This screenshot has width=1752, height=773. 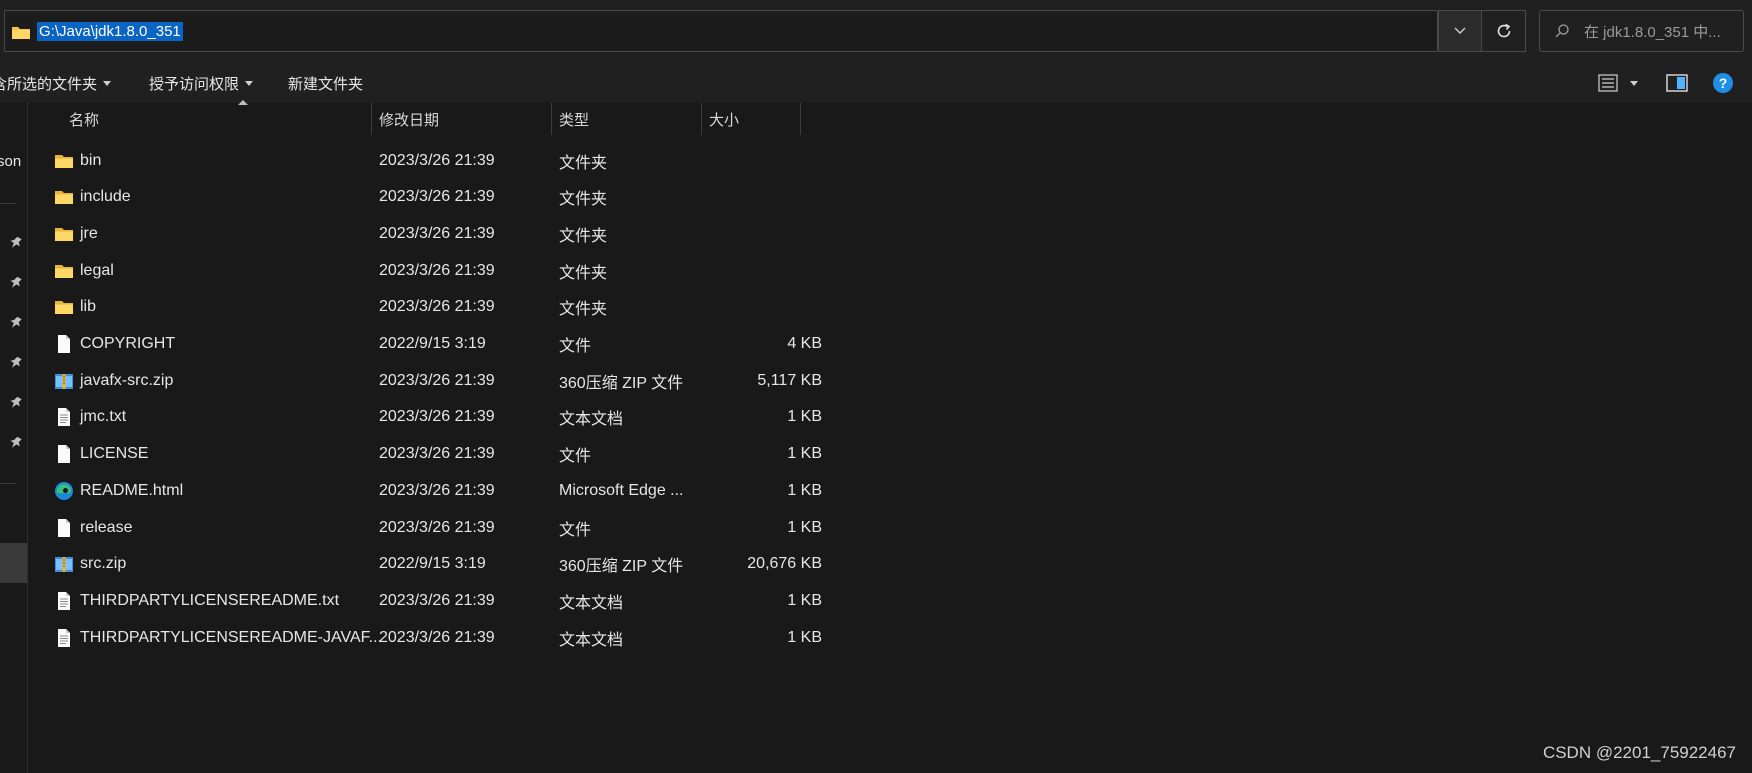 What do you see at coordinates (464, 119) in the screenshot?
I see `column-header-date: 修改日期` at bounding box center [464, 119].